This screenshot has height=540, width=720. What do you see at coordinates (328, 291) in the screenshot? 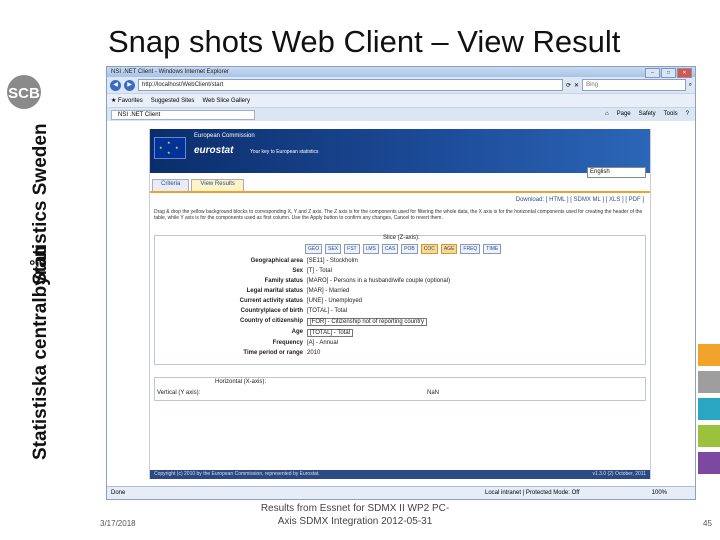
I see `dimension-value: [MAR] - Married` at bounding box center [328, 291].